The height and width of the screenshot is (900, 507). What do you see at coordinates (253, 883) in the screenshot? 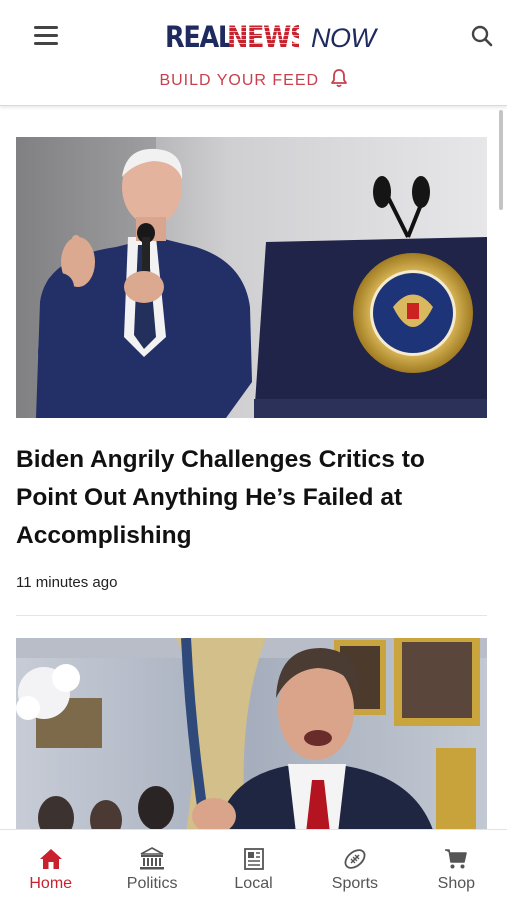
I see `nav-label-local: Local` at bounding box center [253, 883].